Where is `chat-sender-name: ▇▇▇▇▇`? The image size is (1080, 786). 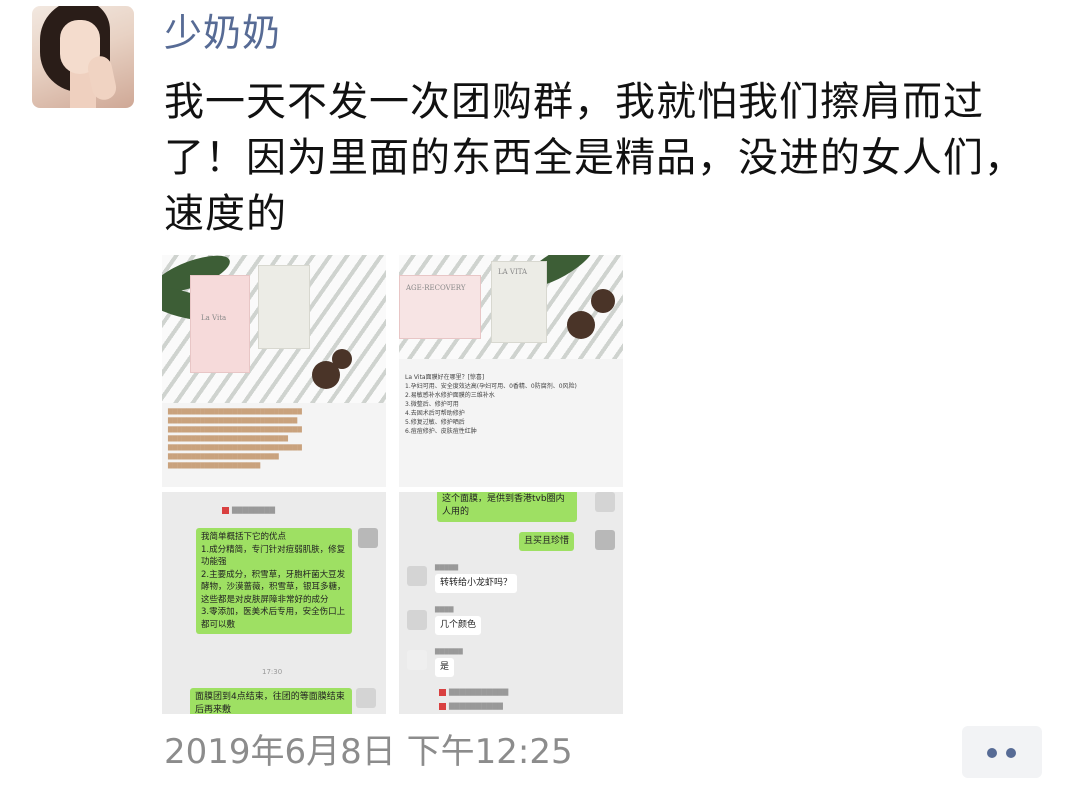 chat-sender-name: ▇▇▇▇▇ is located at coordinates (447, 567).